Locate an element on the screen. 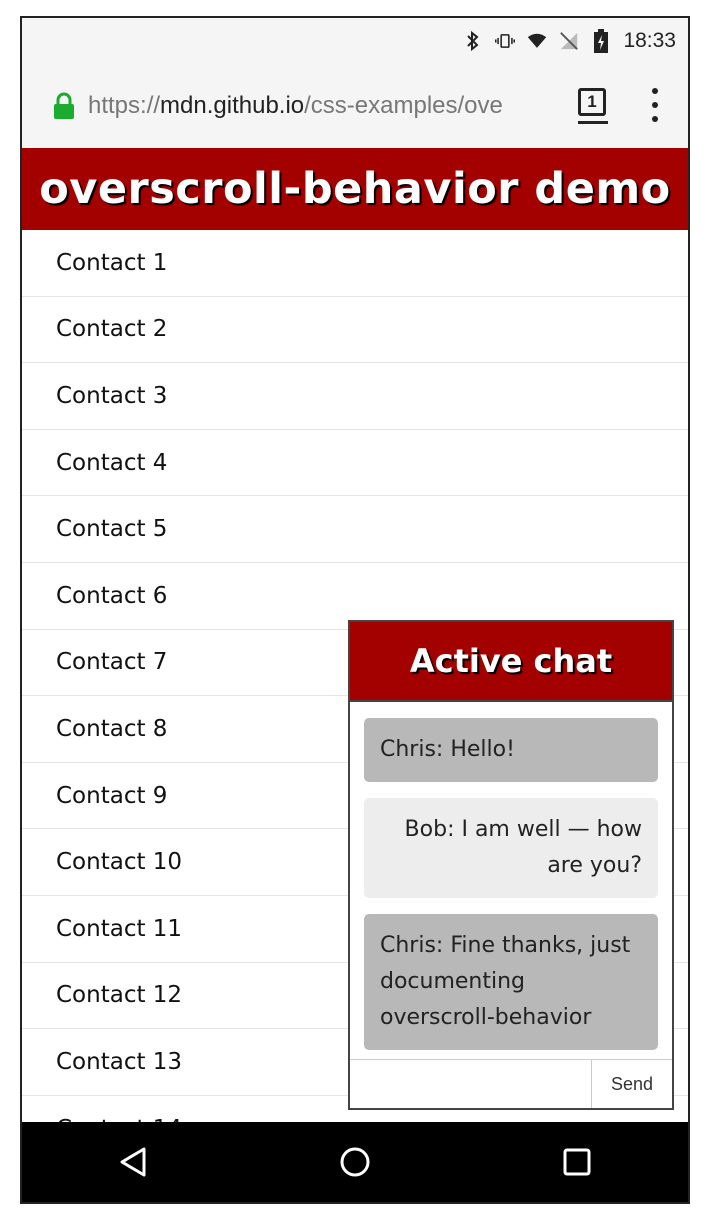  status-bar: 18:33 is located at coordinates (355, 41).